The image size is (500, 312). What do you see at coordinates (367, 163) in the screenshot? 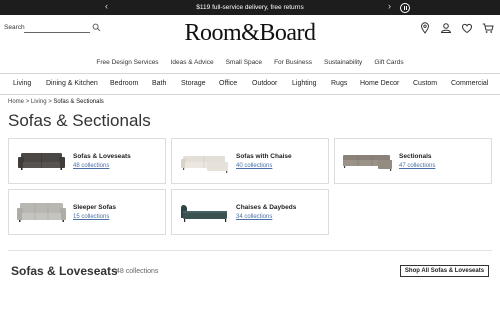
I see `sectional-image` at bounding box center [367, 163].